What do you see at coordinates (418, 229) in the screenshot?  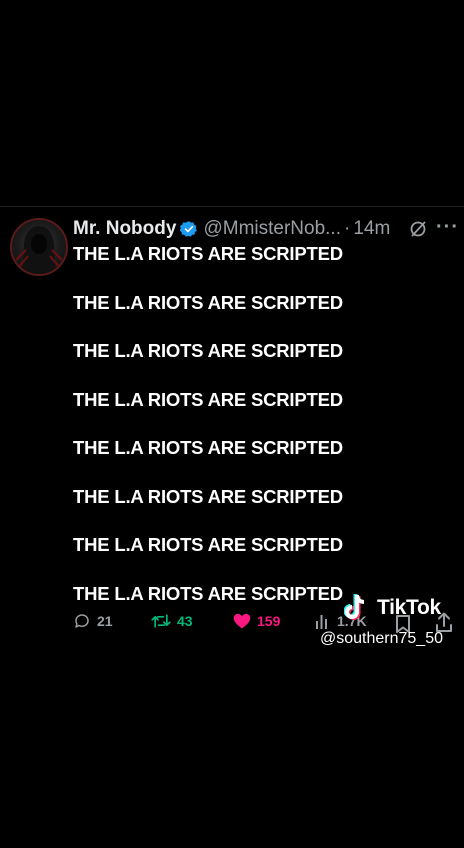 I see `grok-icon` at bounding box center [418, 229].